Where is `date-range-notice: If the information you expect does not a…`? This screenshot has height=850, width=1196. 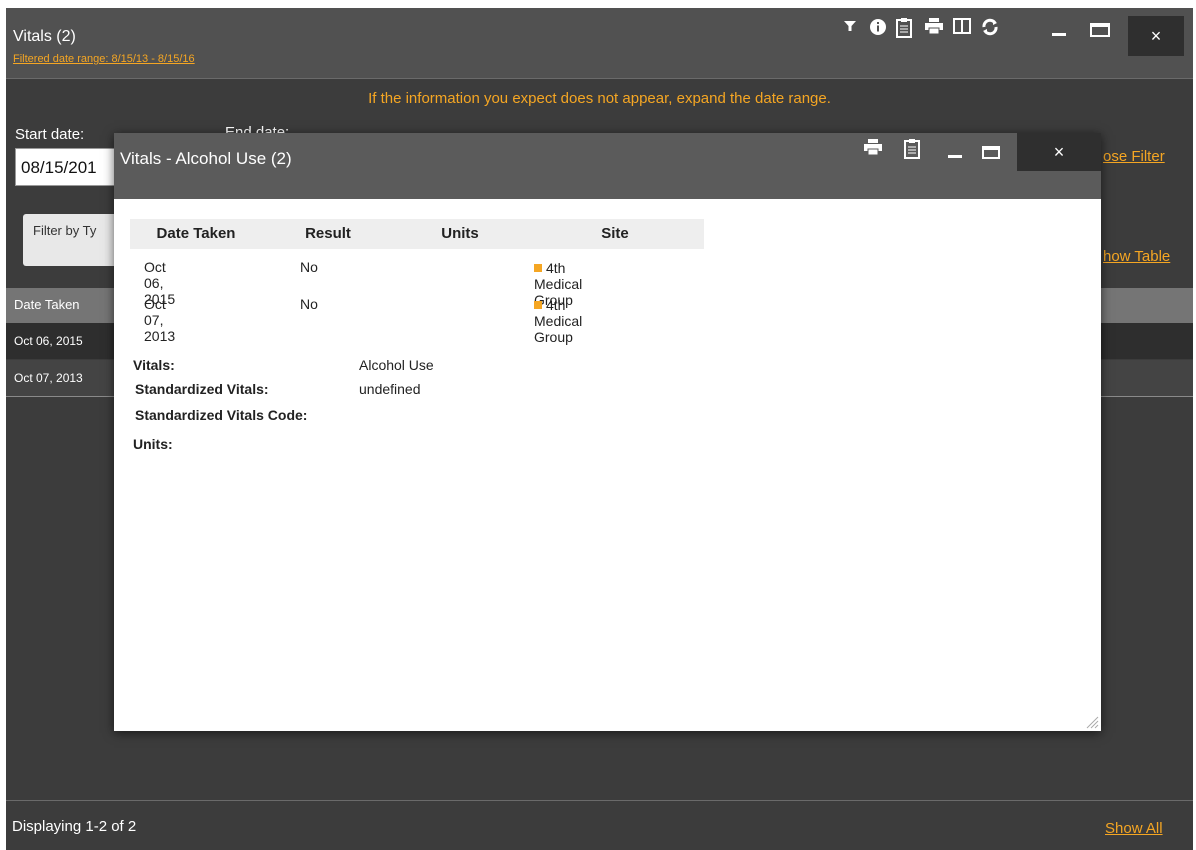
date-range-notice: If the information you expect does not a… is located at coordinates (599, 98).